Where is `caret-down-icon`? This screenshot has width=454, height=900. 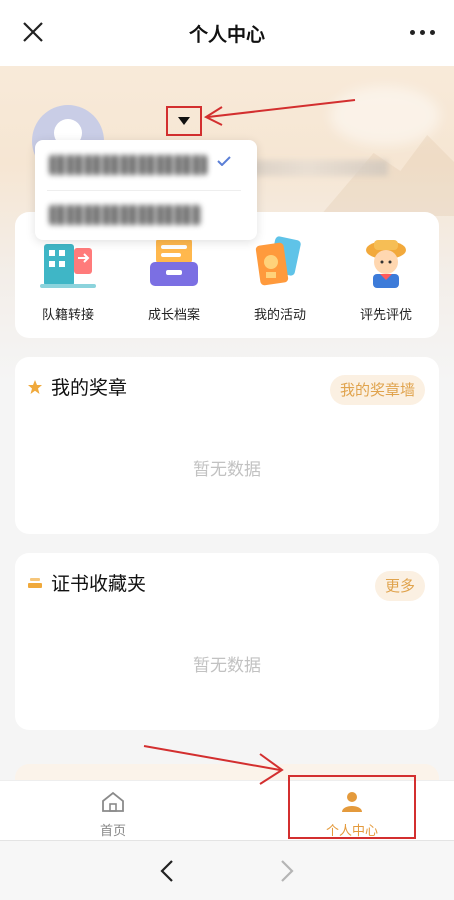
caret-down-icon is located at coordinates (184, 121).